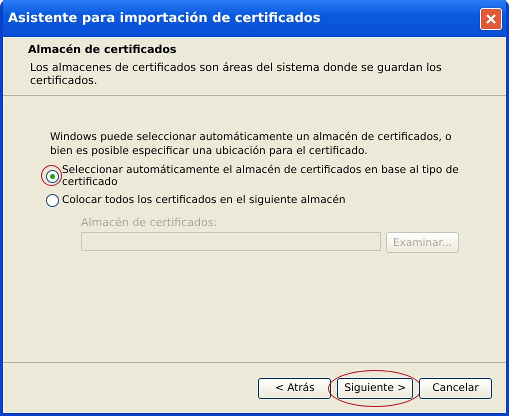 The image size is (509, 416). What do you see at coordinates (236, 74) in the screenshot?
I see `page-description: Los almacenes de certificados son áreas del sistema donde se guardan los certificados.` at bounding box center [236, 74].